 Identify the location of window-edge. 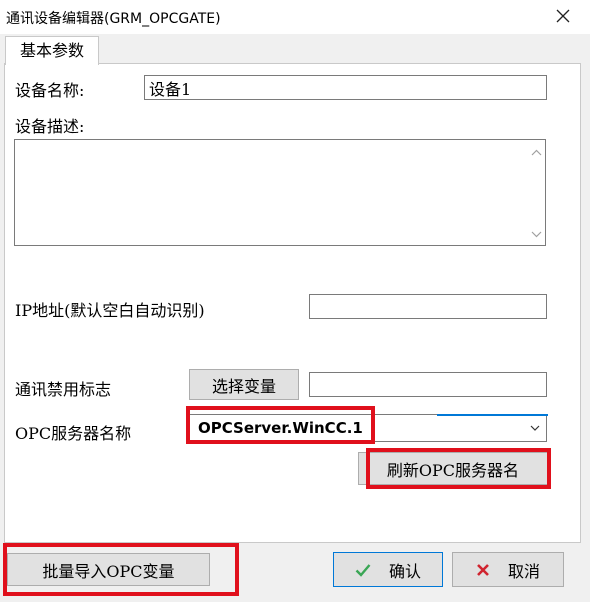
(587, 318).